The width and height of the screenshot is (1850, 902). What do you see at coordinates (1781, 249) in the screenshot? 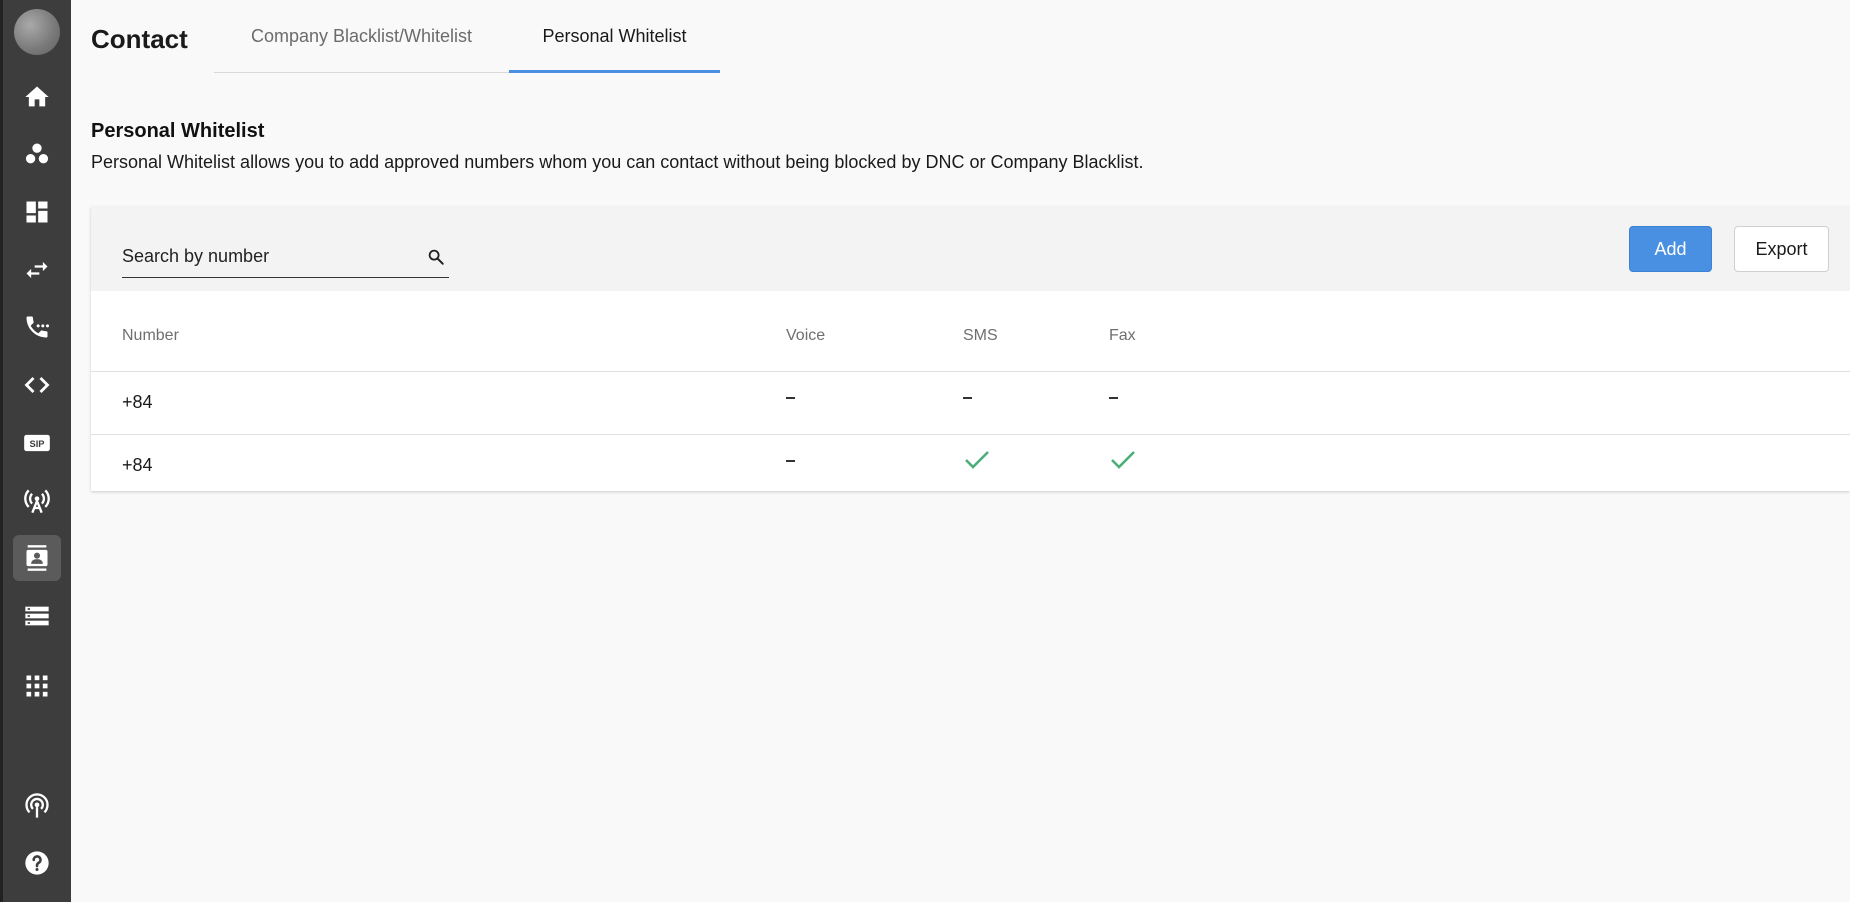
I see `export-button: Export` at bounding box center [1781, 249].